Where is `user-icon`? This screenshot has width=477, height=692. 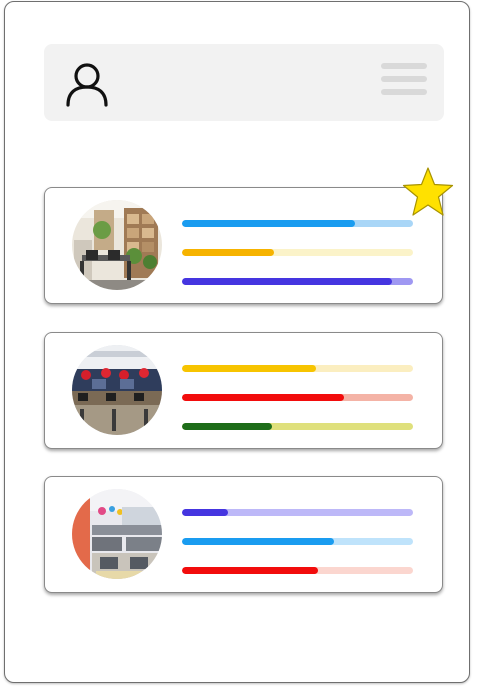
user-icon is located at coordinates (87, 84).